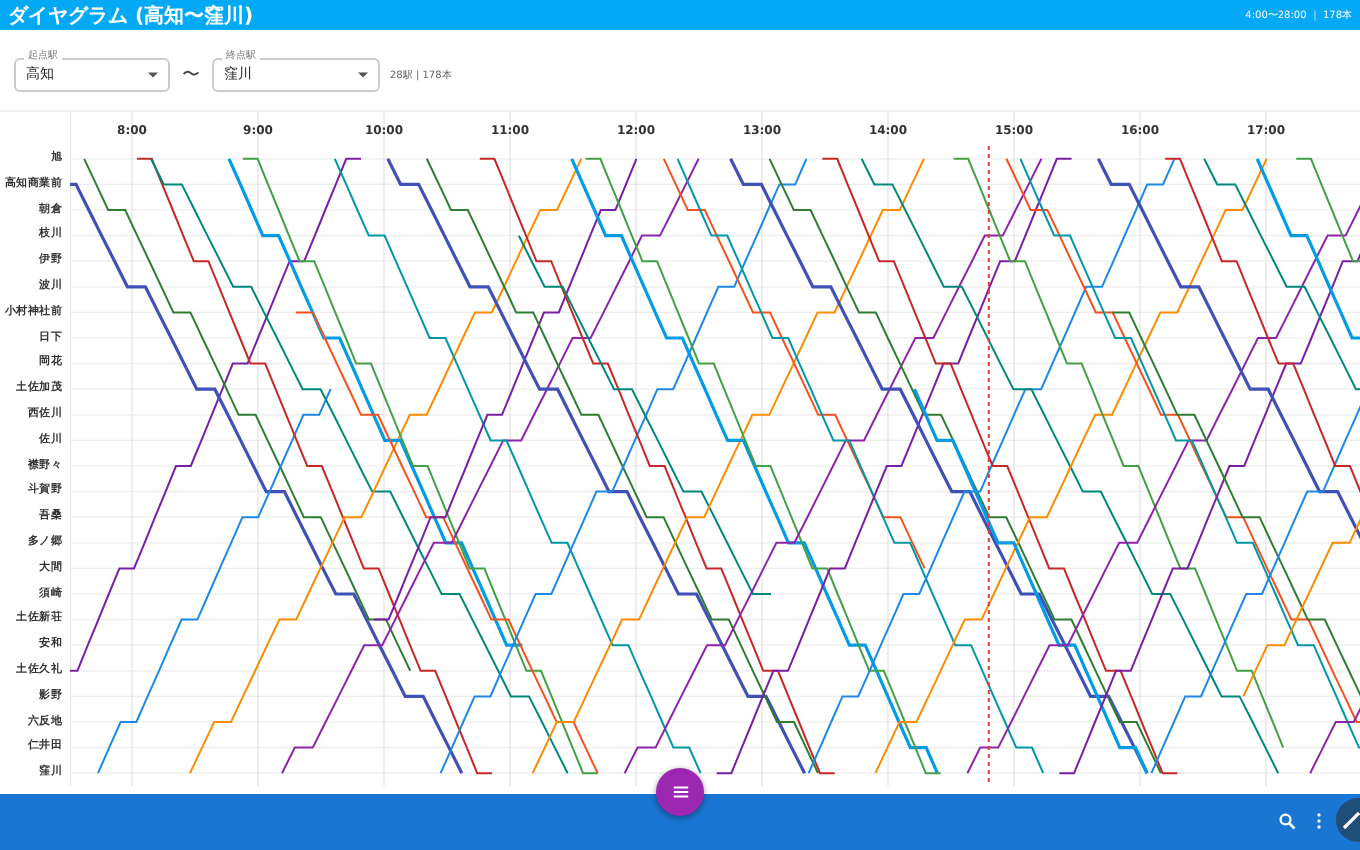 Image resolution: width=1360 pixels, height=850 pixels. I want to click on more-icon, so click(1319, 821).